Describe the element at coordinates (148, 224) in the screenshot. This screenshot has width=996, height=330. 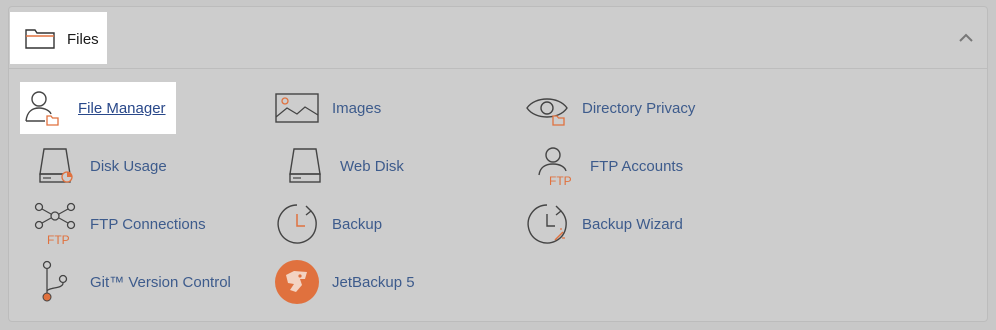
I see `item-label: FTP Connections` at that location.